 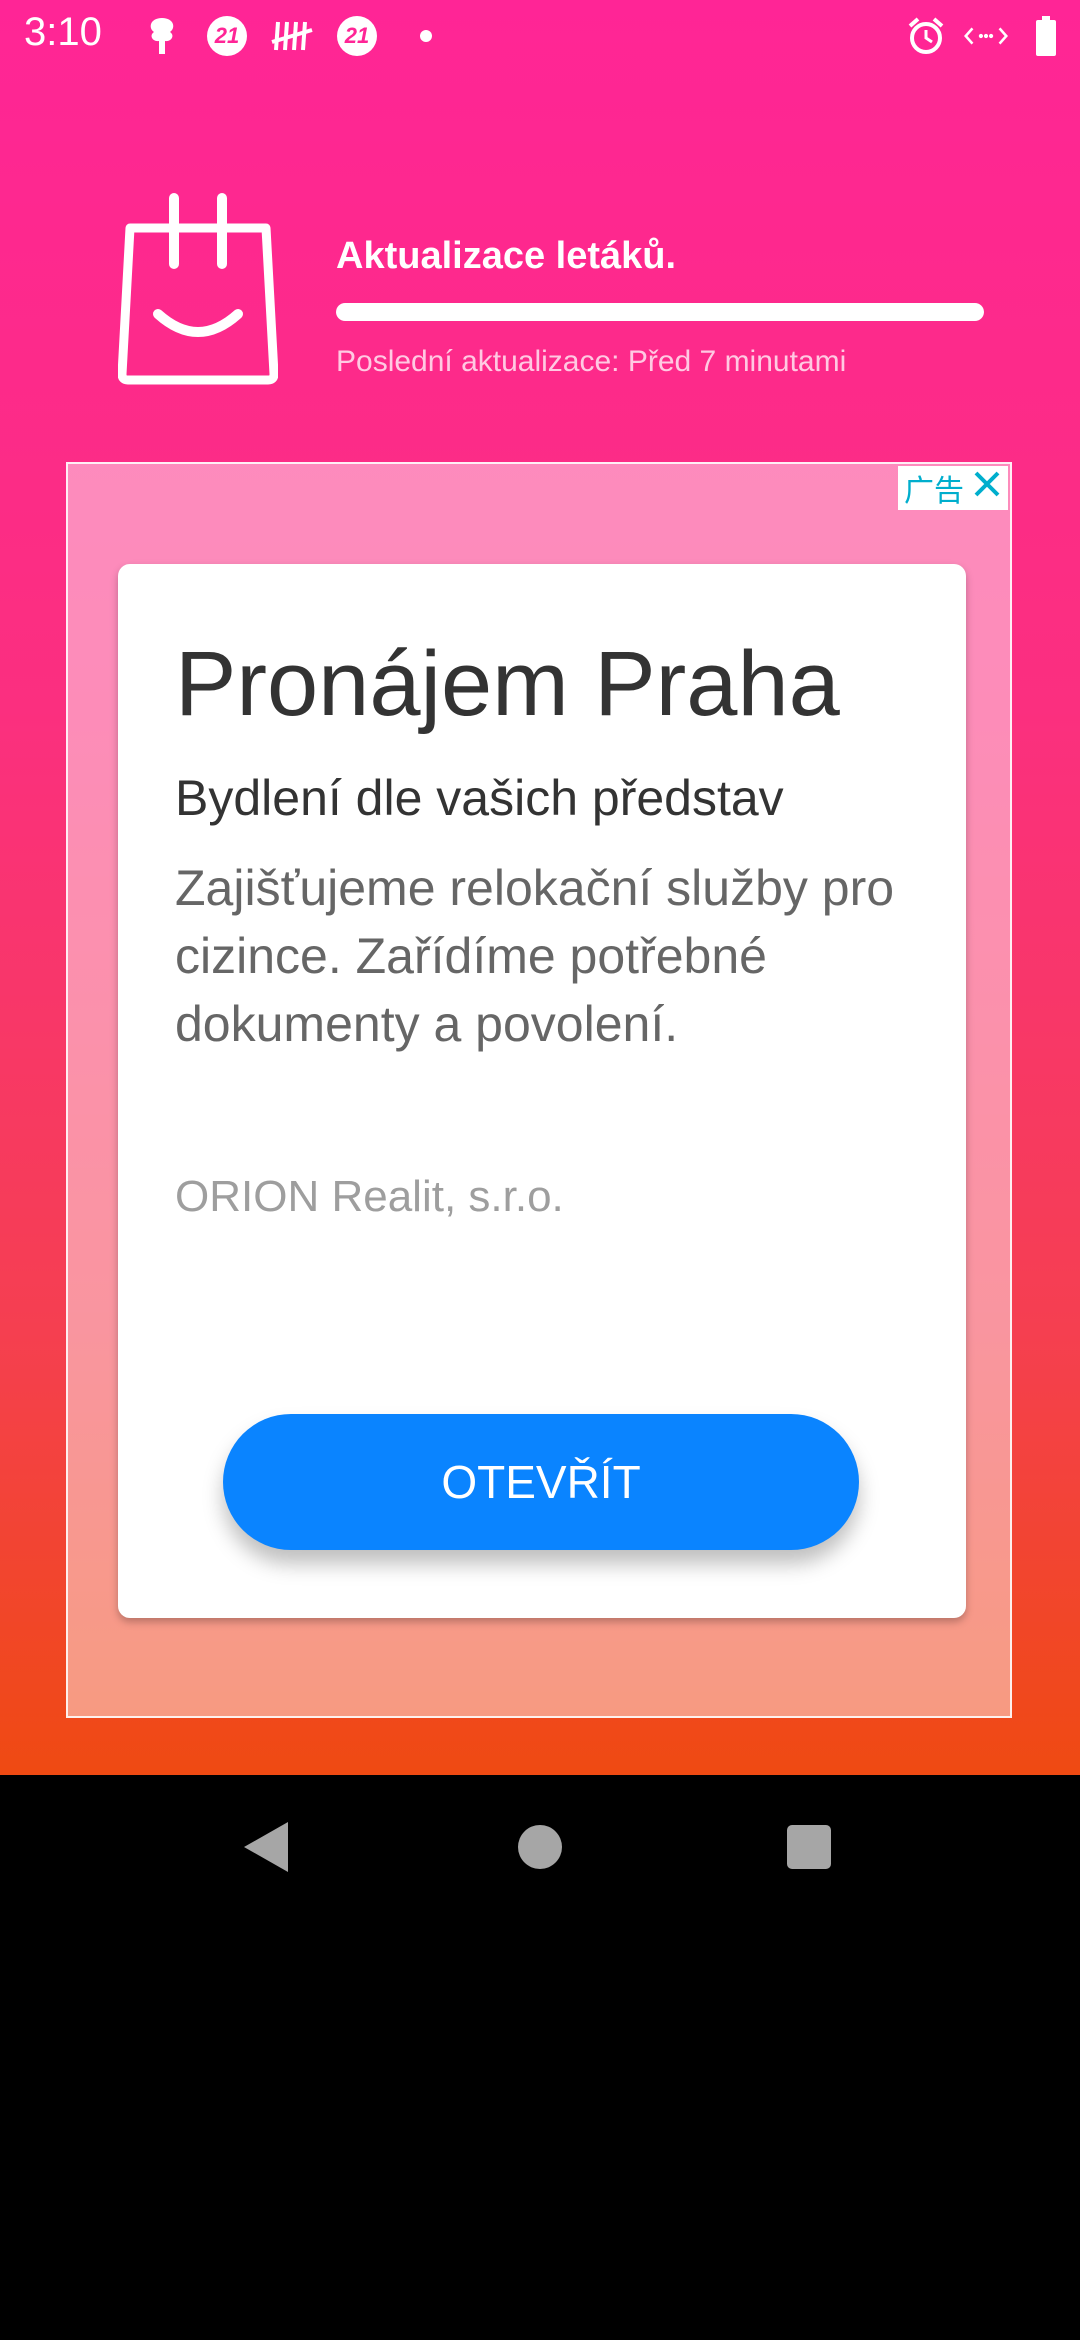 I want to click on update-title: Aktualizace letáků., so click(x=506, y=256).